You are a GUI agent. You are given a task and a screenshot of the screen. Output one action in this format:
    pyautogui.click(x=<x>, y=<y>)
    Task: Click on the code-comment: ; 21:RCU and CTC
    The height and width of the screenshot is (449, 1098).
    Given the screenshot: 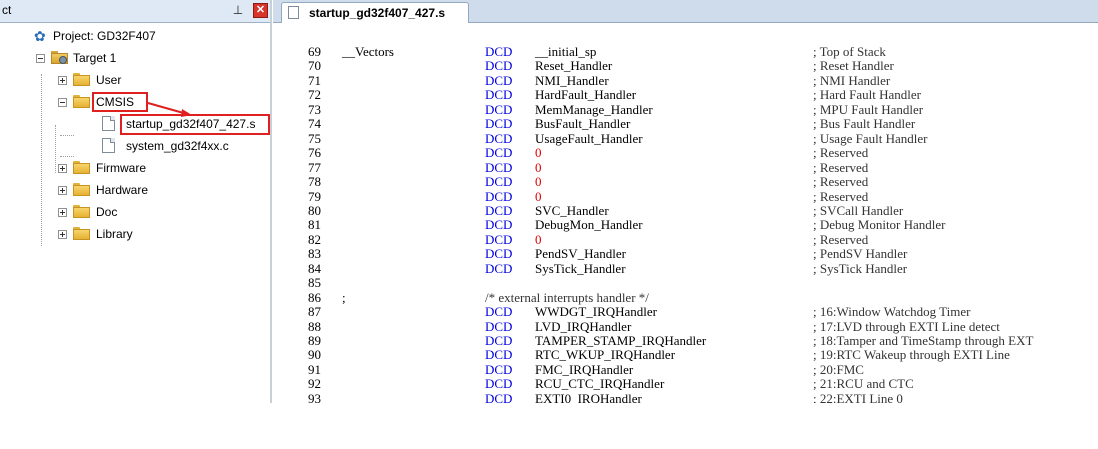 What is the action you would take?
    pyautogui.click(x=863, y=384)
    